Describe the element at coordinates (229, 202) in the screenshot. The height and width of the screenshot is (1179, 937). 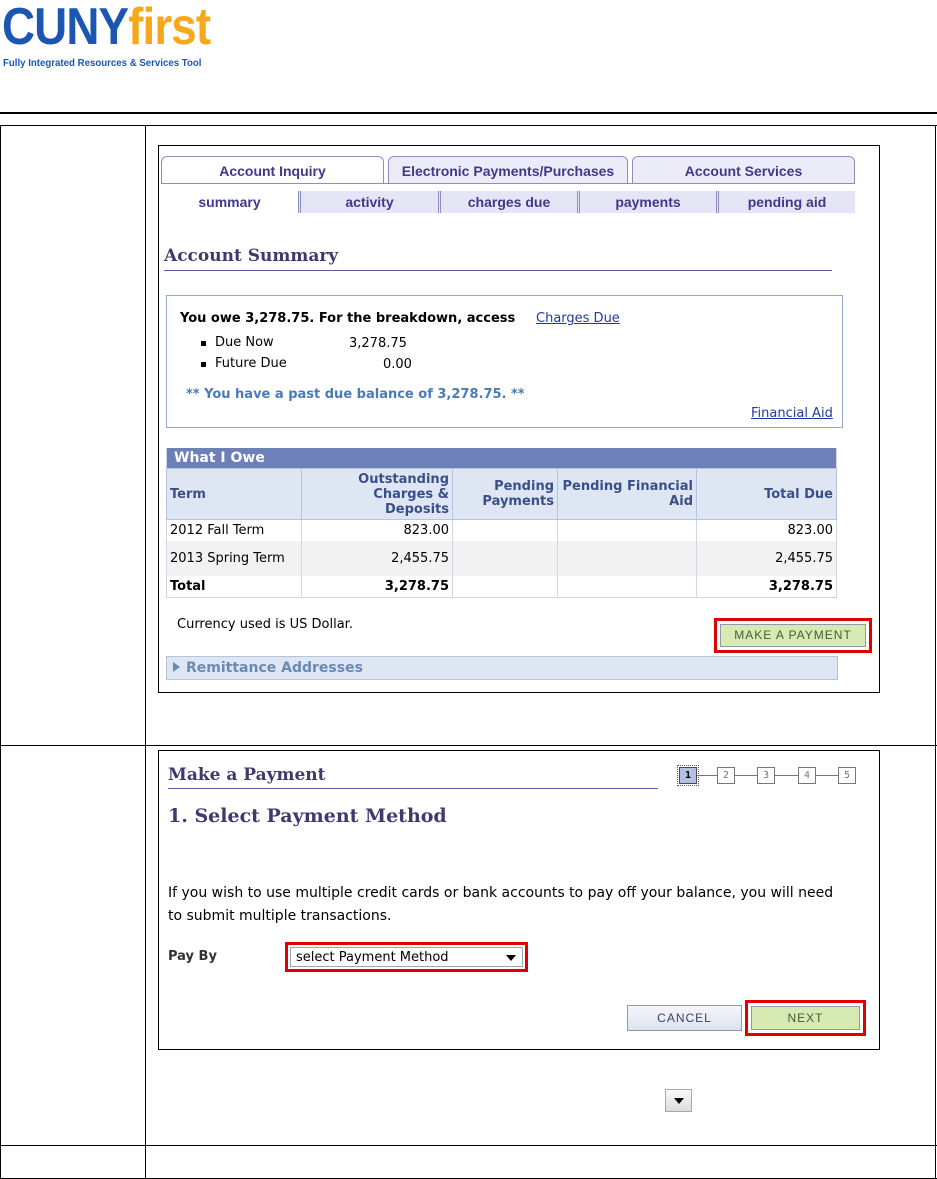
I see `subtab-summary: summary` at that location.